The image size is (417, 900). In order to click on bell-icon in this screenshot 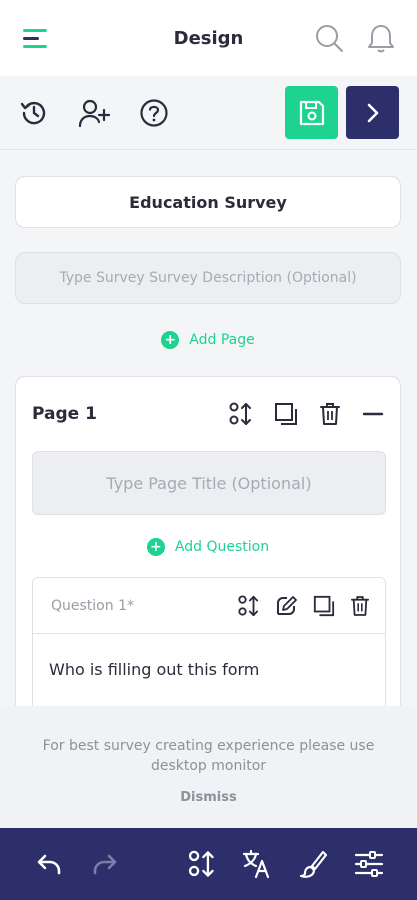, I will do `click(381, 38)`.